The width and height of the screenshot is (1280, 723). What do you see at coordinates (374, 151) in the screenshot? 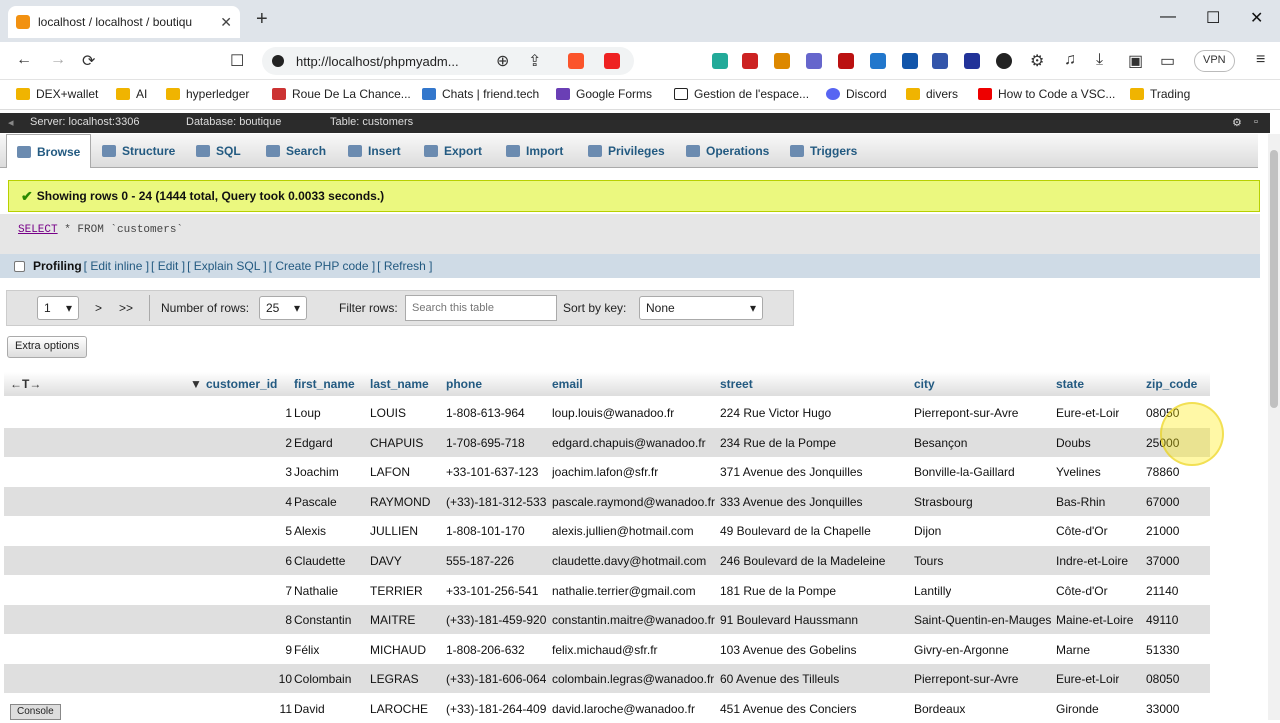
I see `tab-insert: Insert` at bounding box center [374, 151].